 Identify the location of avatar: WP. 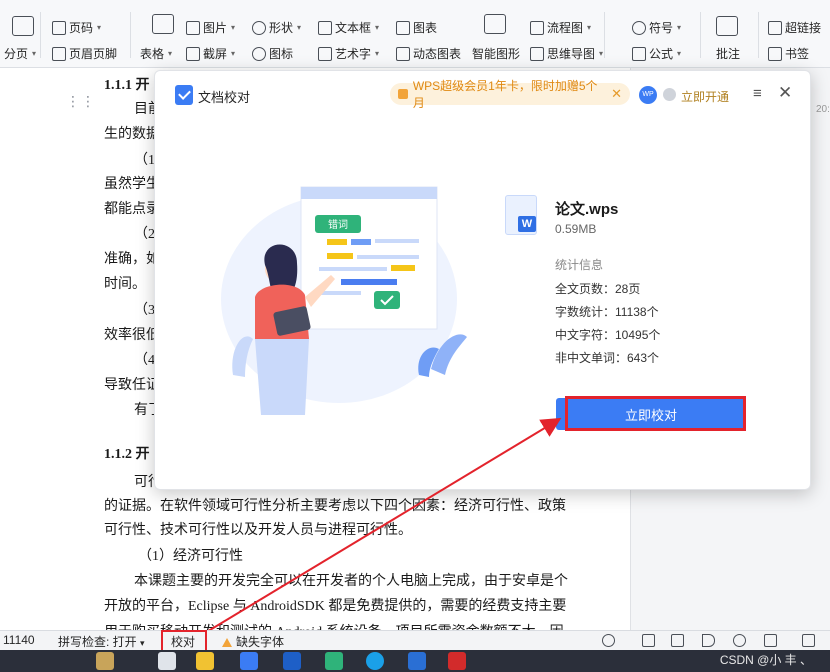
(648, 95).